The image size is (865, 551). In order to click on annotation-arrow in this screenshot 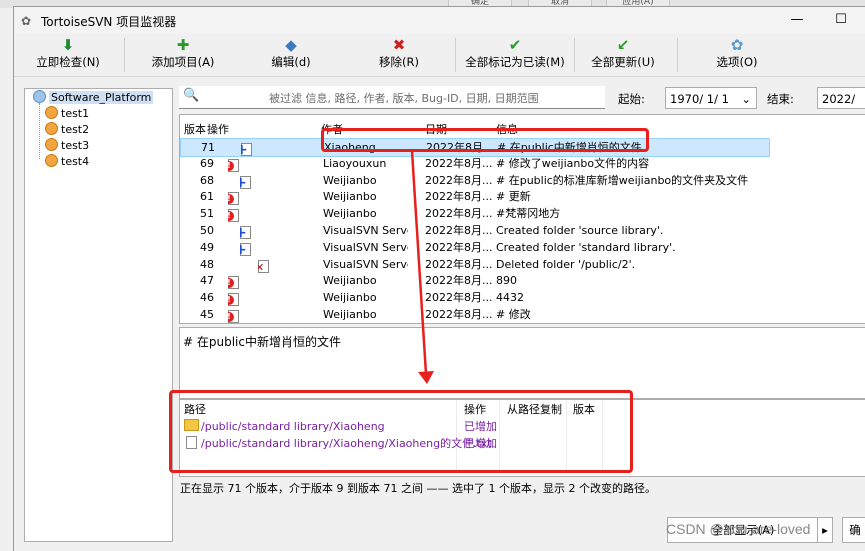, I will do `click(422, 267)`.